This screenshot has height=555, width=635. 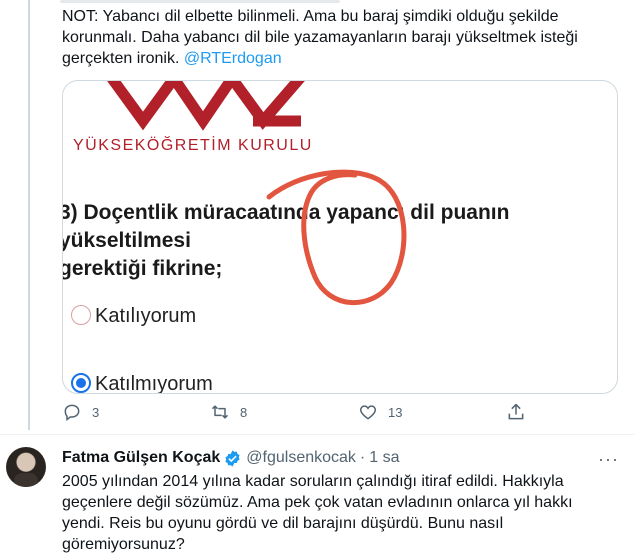 I want to click on retweet-button: 8, so click(x=228, y=412).